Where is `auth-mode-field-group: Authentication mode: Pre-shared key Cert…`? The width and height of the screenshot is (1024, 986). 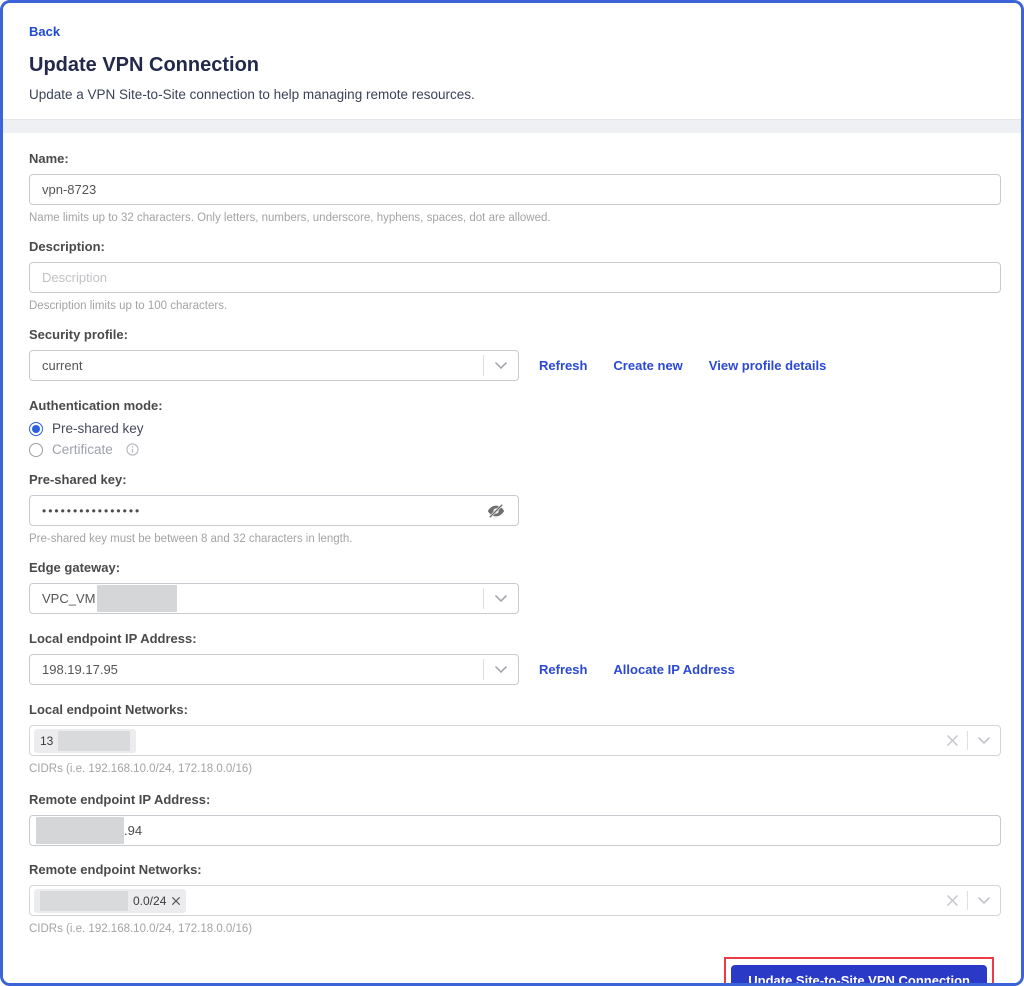
auth-mode-field-group: Authentication mode: Pre-shared key Cert… is located at coordinates (515, 427).